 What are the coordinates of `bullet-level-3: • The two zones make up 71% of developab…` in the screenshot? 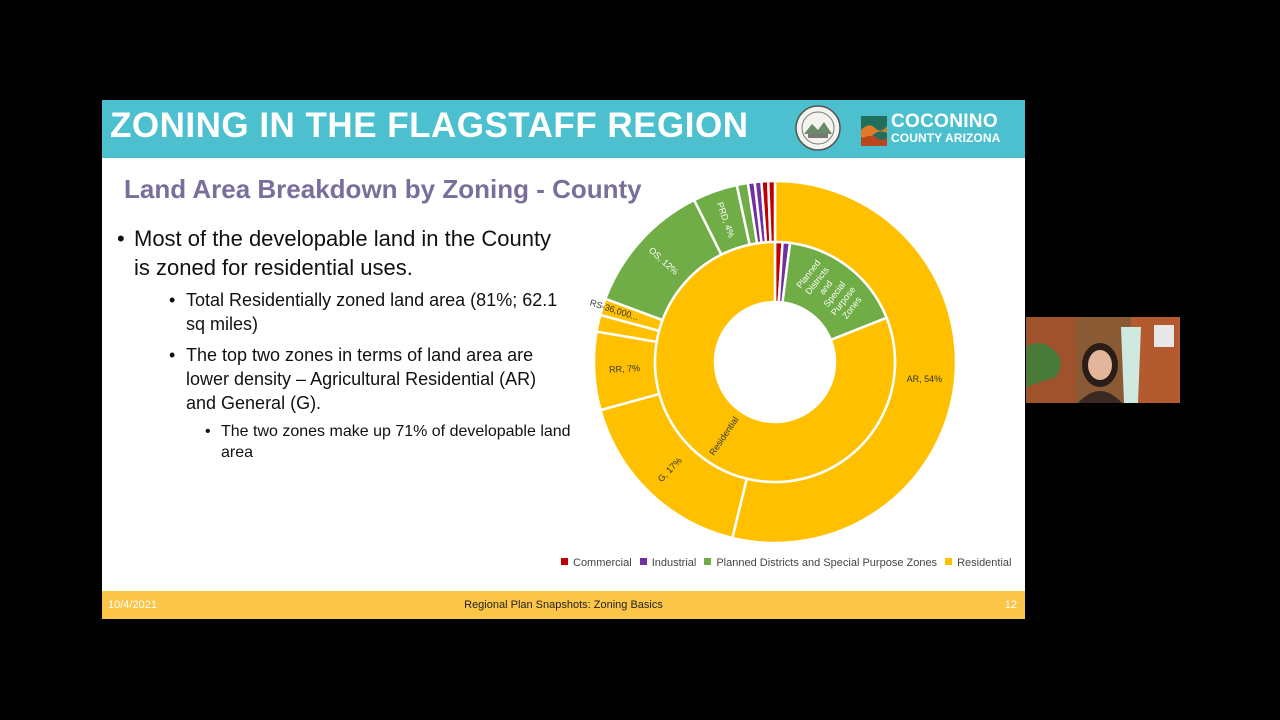 It's located at (390, 442).